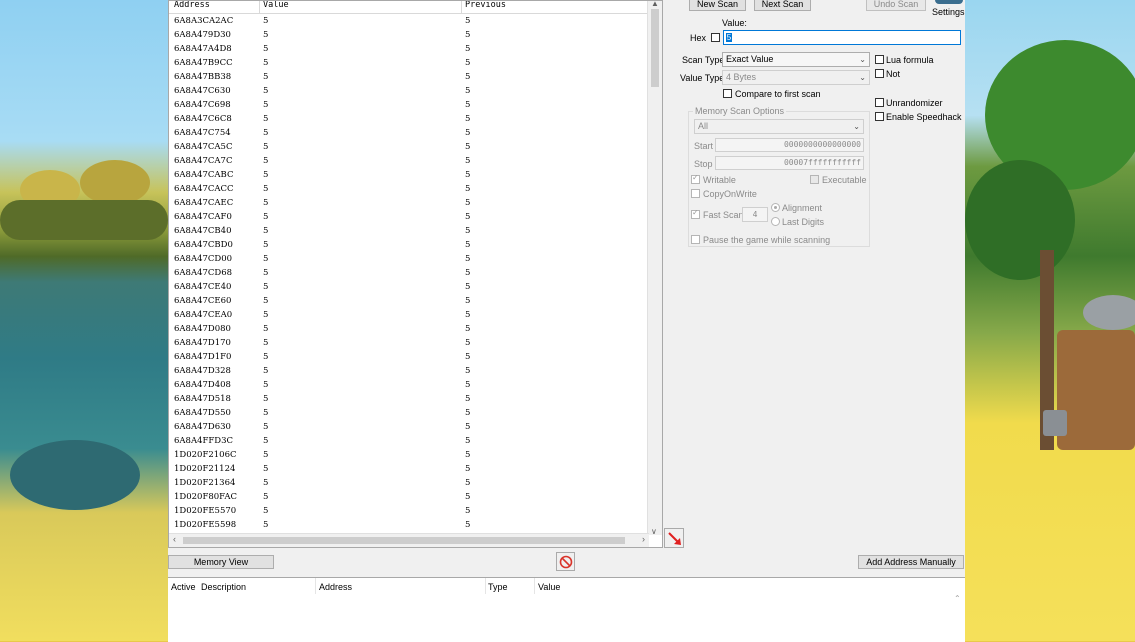 The image size is (1135, 642). What do you see at coordinates (223, 587) in the screenshot?
I see `col-description: Description` at bounding box center [223, 587].